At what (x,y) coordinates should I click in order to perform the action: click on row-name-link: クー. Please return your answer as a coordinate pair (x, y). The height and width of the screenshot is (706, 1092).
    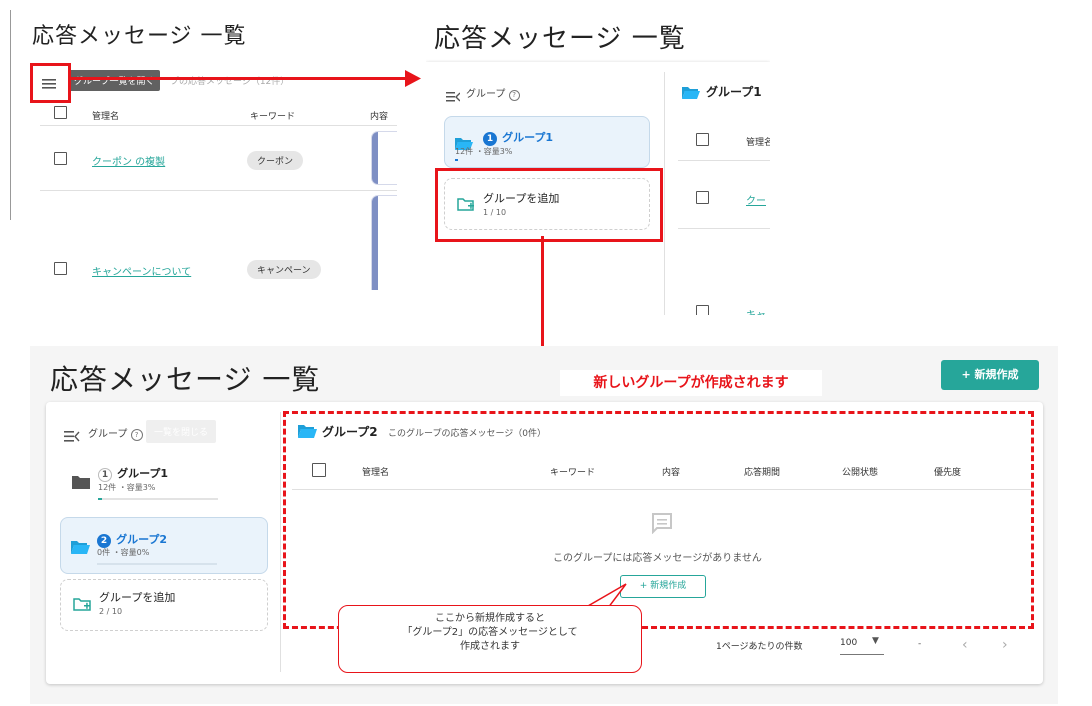
    Looking at the image, I should click on (756, 199).